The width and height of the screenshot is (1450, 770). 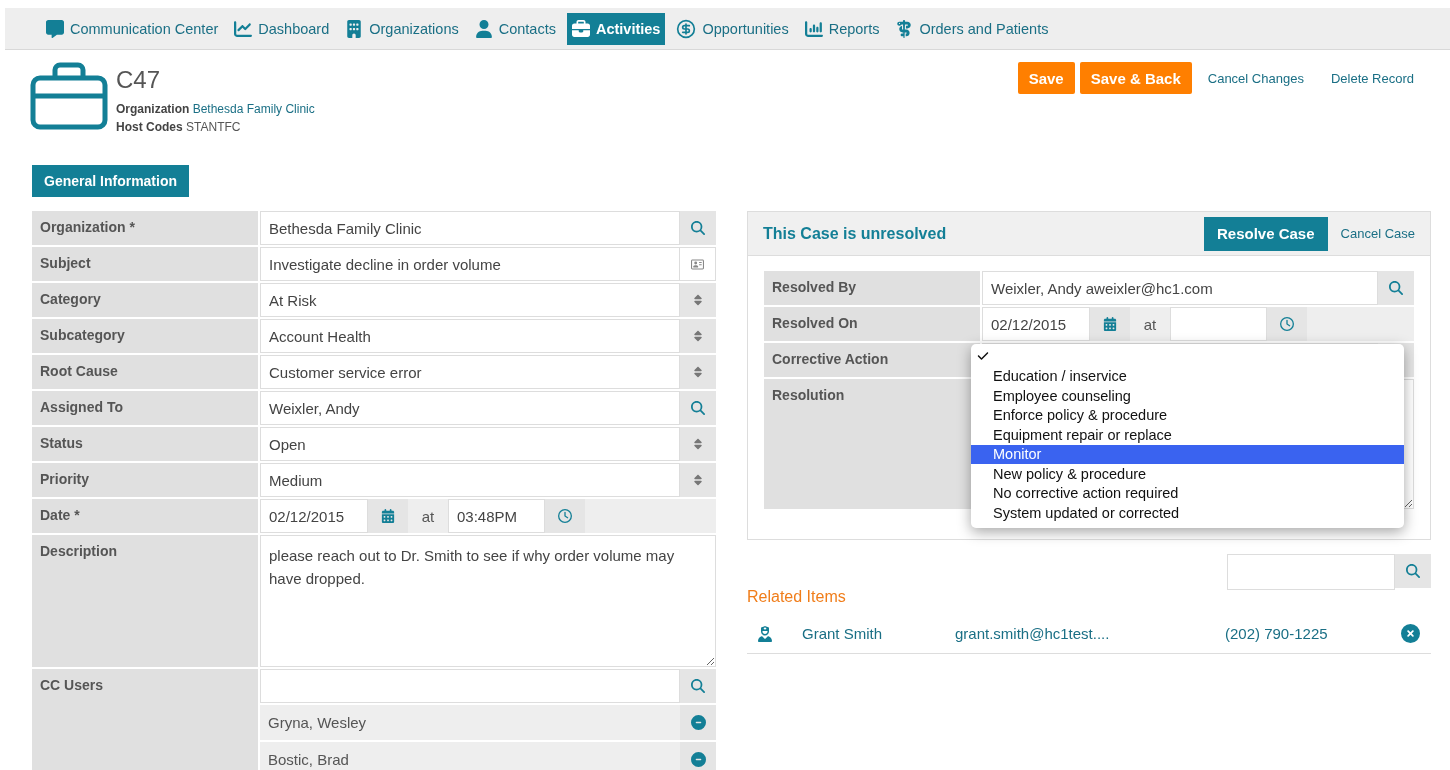 I want to click on lookup-field: Bethesda Family Clinic, so click(x=470, y=228).